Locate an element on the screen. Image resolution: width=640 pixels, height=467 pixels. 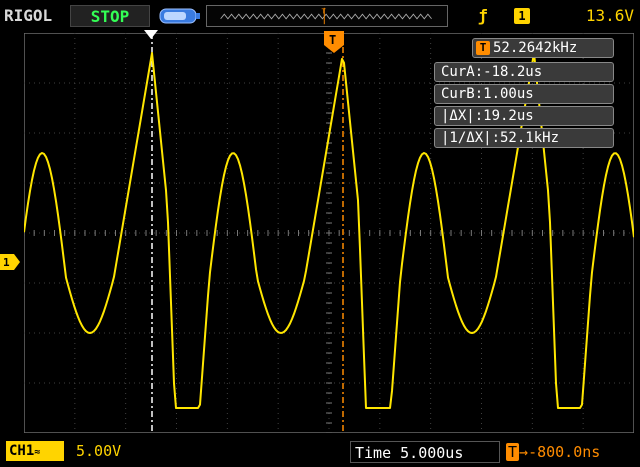
coupling-icon: ≈ is located at coordinates (37, 452).